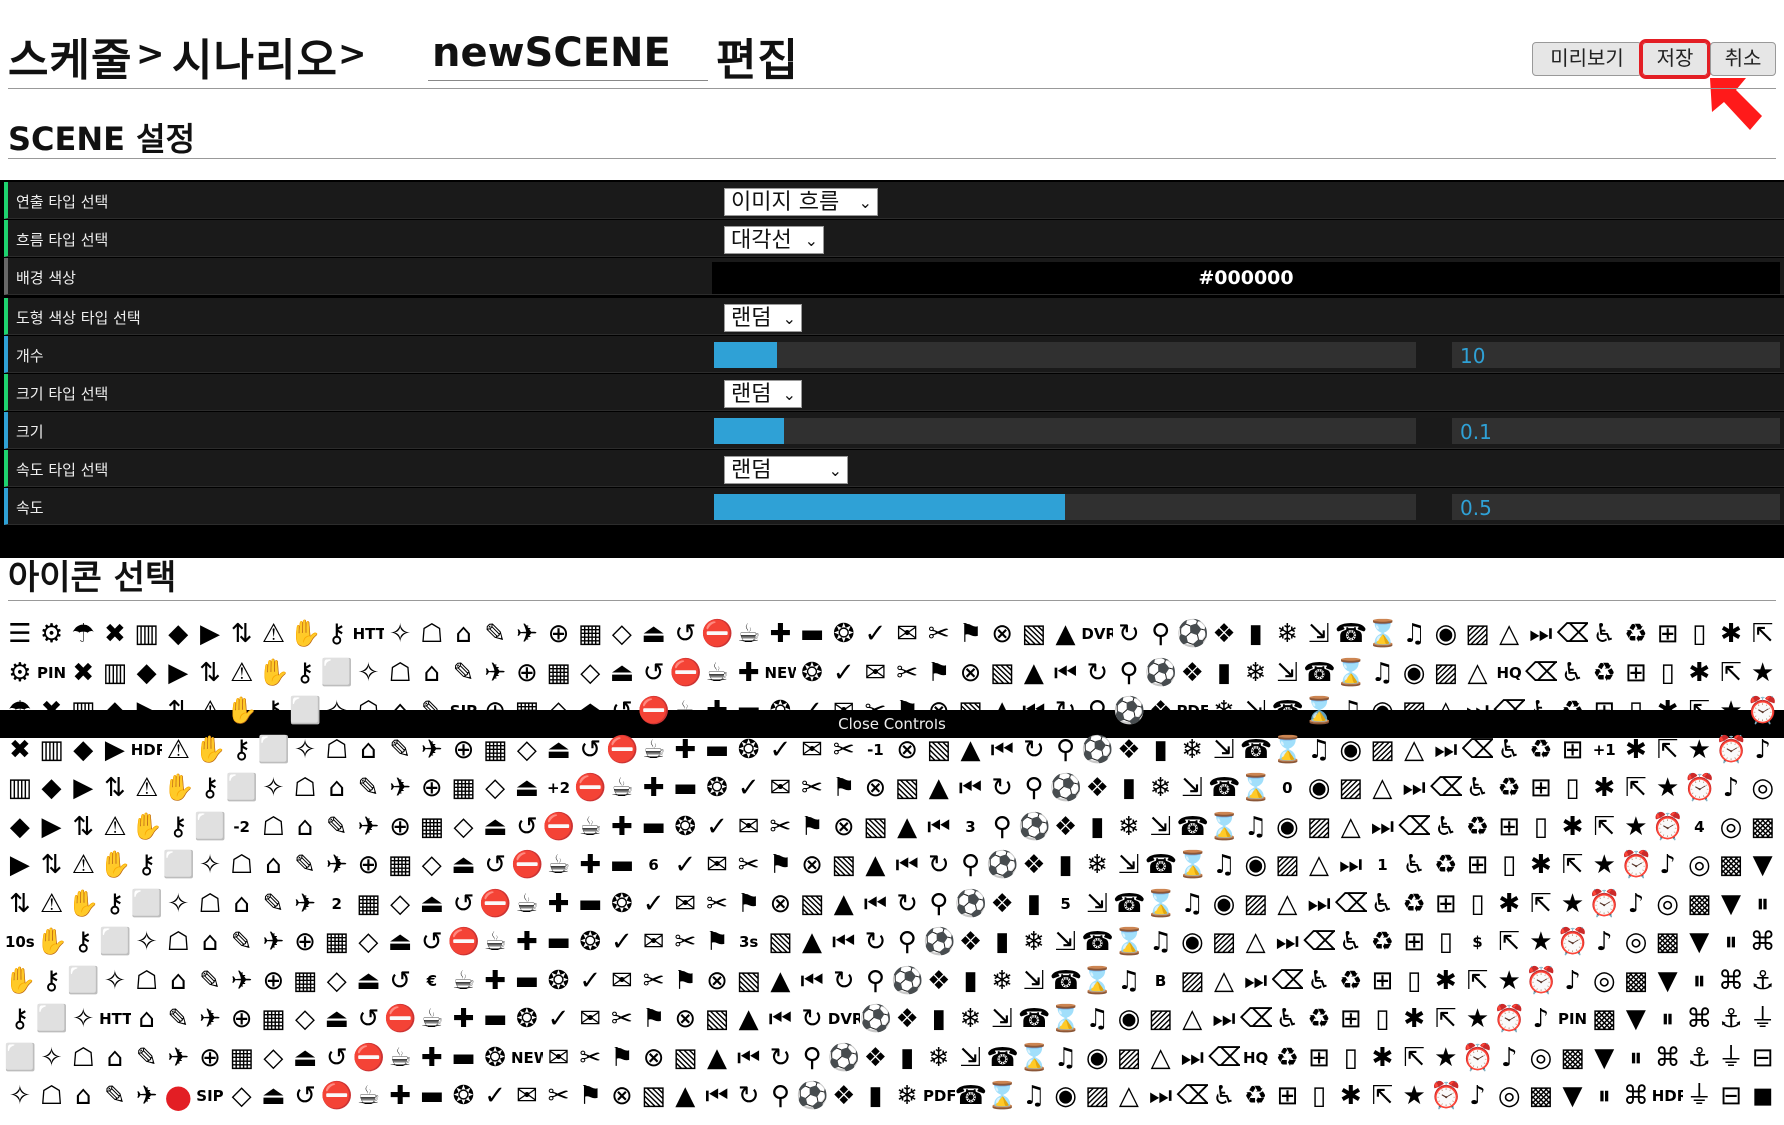  Describe the element at coordinates (1256, 1058) in the screenshot. I see `icon-option: HQ` at that location.